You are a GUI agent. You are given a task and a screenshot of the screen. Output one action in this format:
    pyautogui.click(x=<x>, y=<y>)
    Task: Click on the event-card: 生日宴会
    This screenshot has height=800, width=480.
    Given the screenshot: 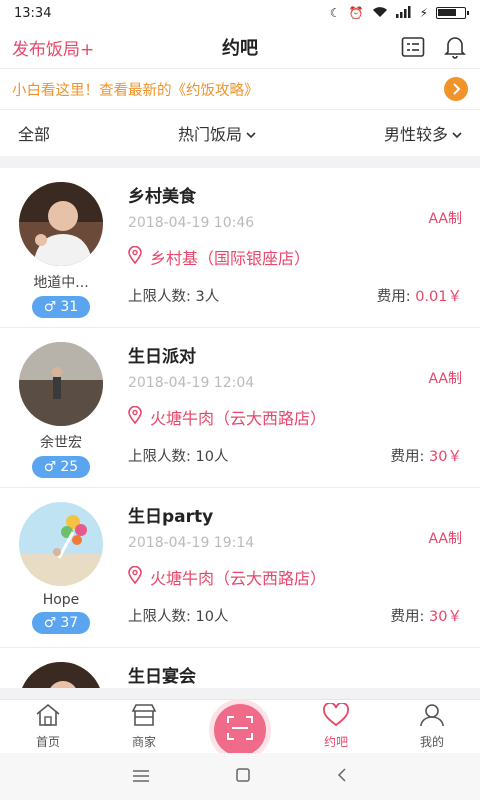 What is the action you would take?
    pyautogui.click(x=240, y=668)
    